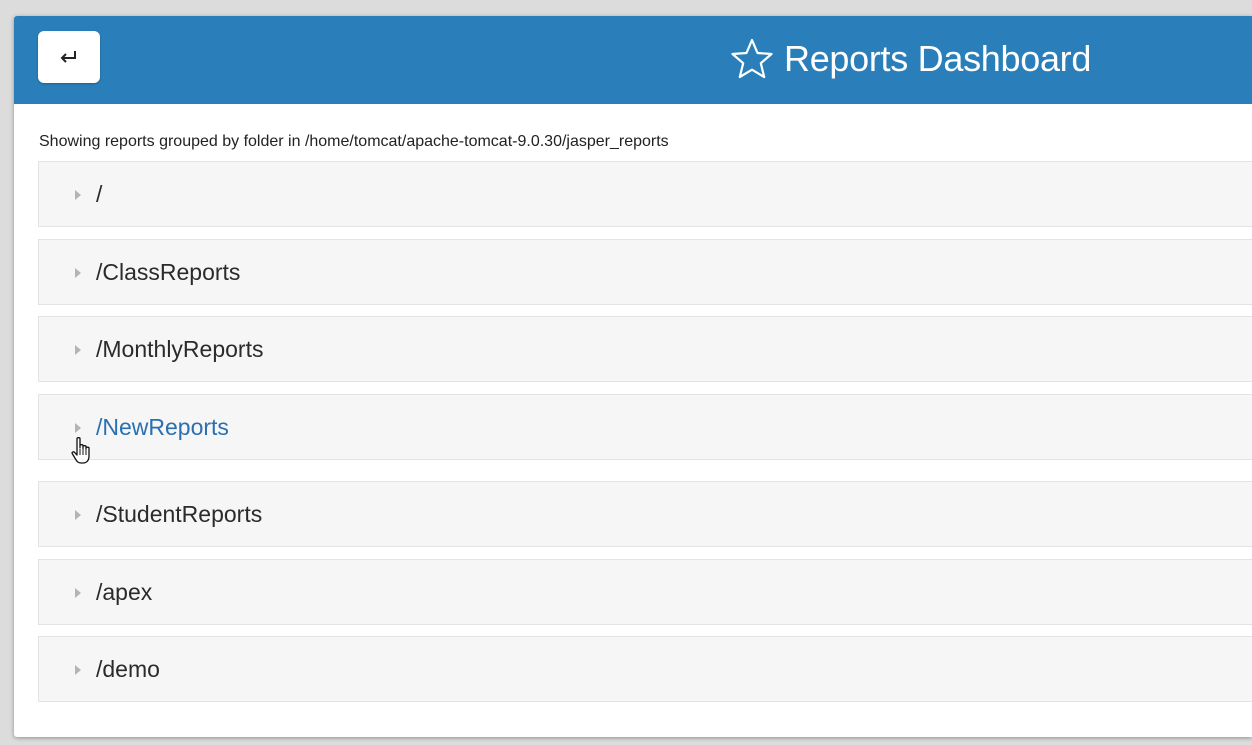 This screenshot has height=745, width=1252. I want to click on folder-item-classreports: /ClassReports, so click(645, 272).